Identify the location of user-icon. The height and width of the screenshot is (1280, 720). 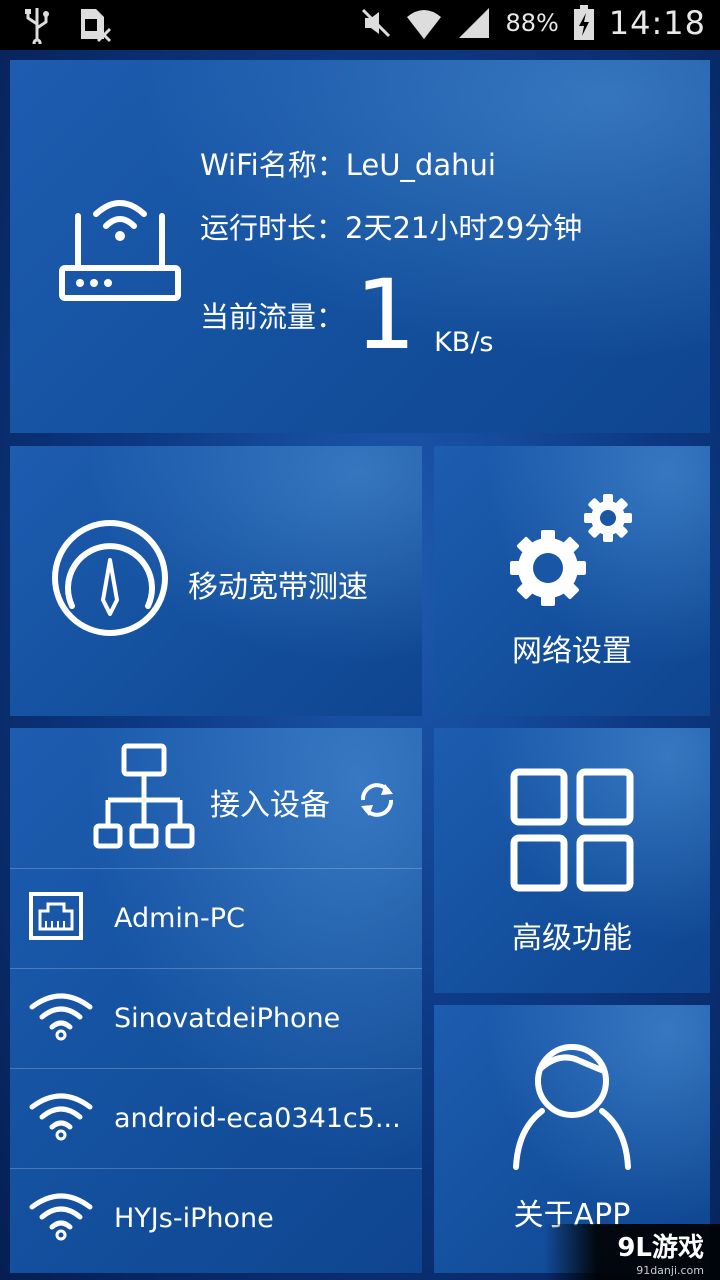
(572, 1107).